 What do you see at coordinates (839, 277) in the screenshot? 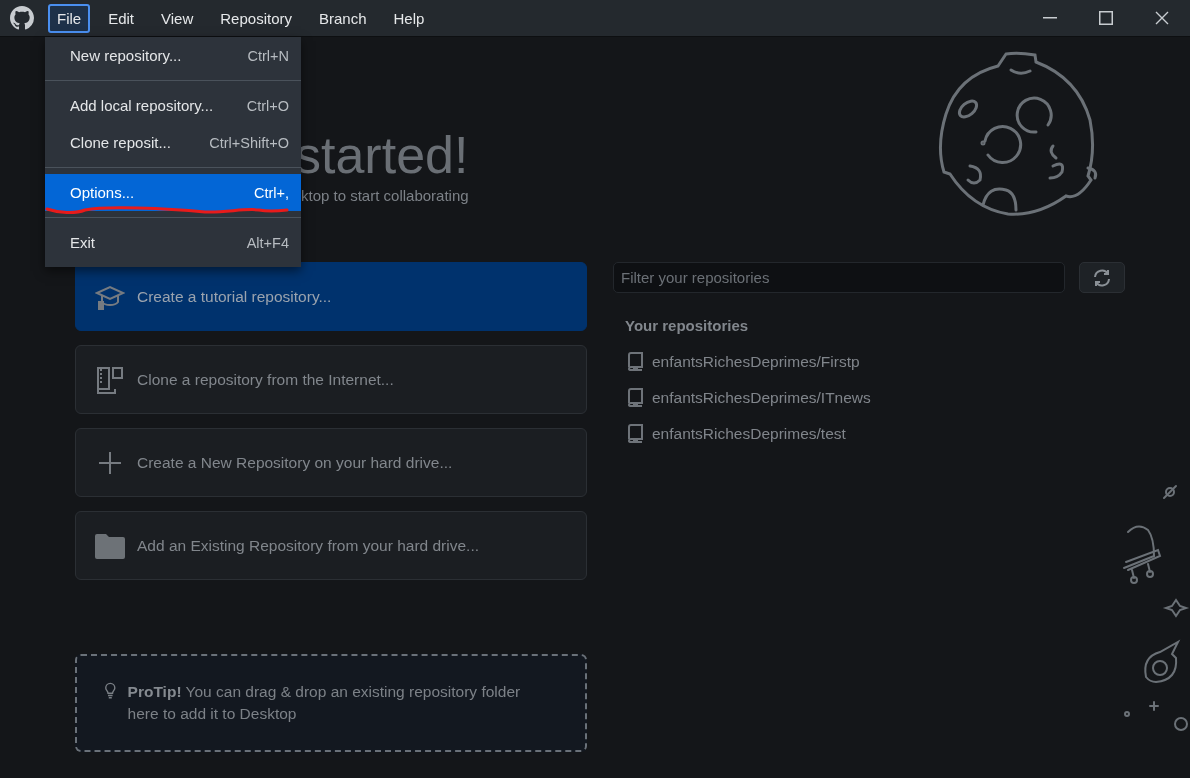
I see `filter-field: Filter your repositories` at bounding box center [839, 277].